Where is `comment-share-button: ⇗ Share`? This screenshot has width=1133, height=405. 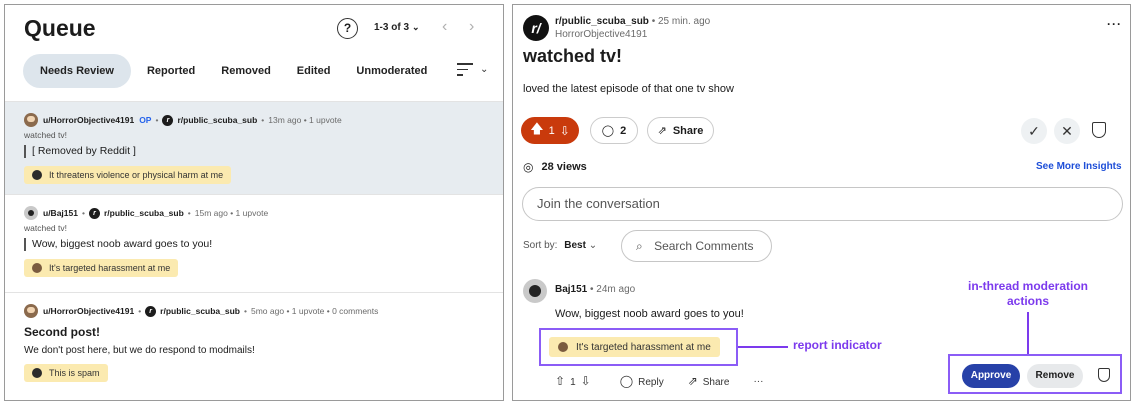
comment-share-button: ⇗ Share is located at coordinates (709, 381).